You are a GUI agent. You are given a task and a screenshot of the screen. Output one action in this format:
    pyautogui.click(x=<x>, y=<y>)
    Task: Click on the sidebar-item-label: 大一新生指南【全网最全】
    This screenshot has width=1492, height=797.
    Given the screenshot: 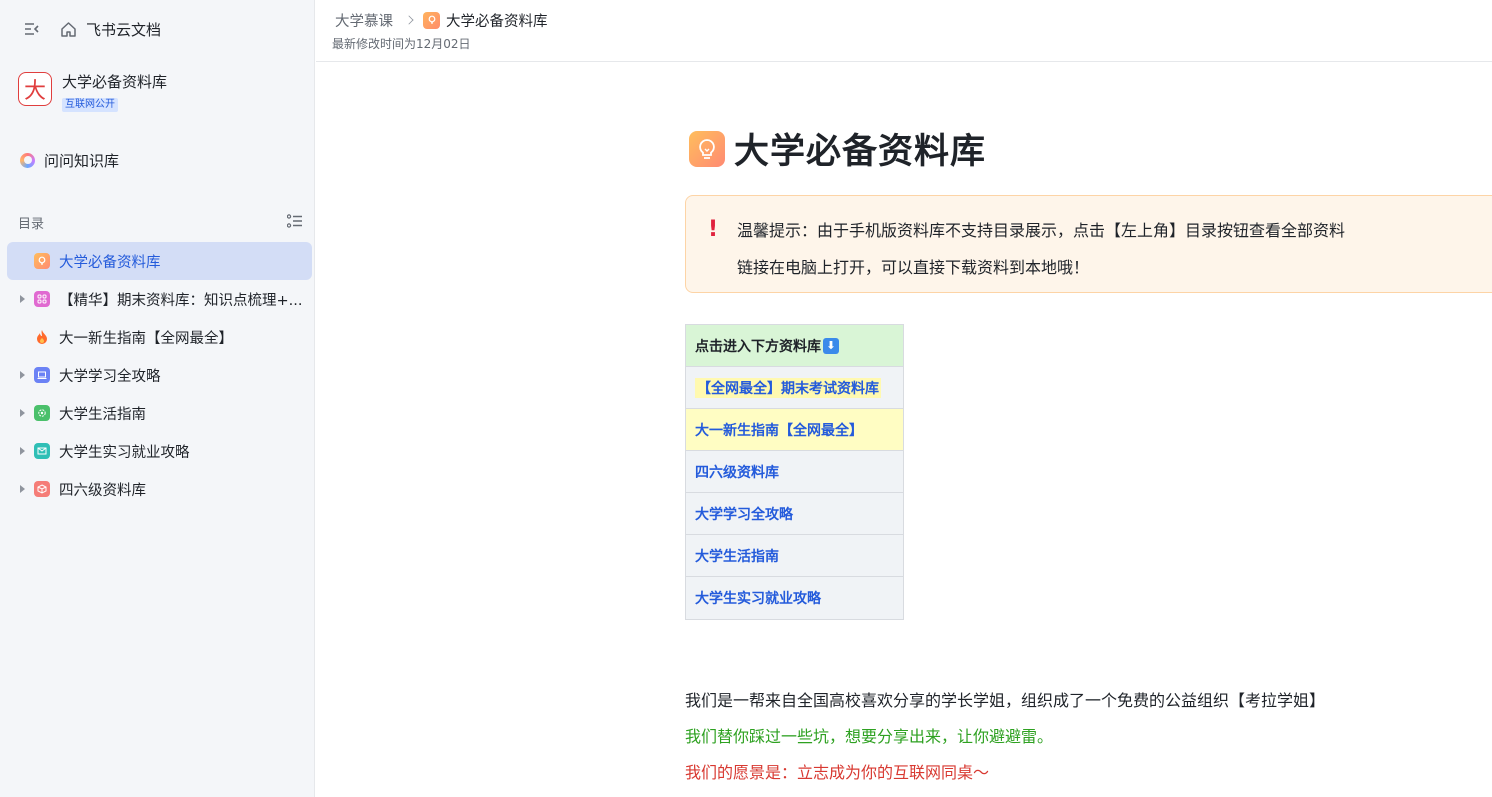 What is the action you would take?
    pyautogui.click(x=146, y=338)
    